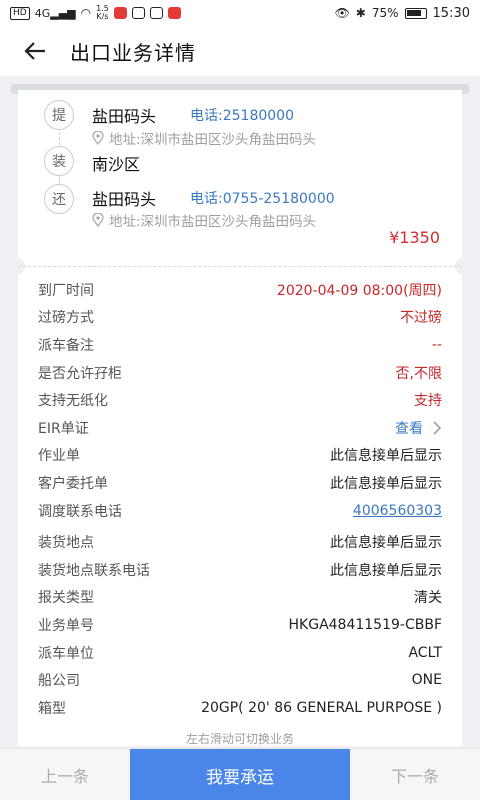 The width and height of the screenshot is (480, 800). Describe the element at coordinates (240, 456) in the screenshot. I see `detail-row-work-order: 作业单 此信息接单后显示` at that location.